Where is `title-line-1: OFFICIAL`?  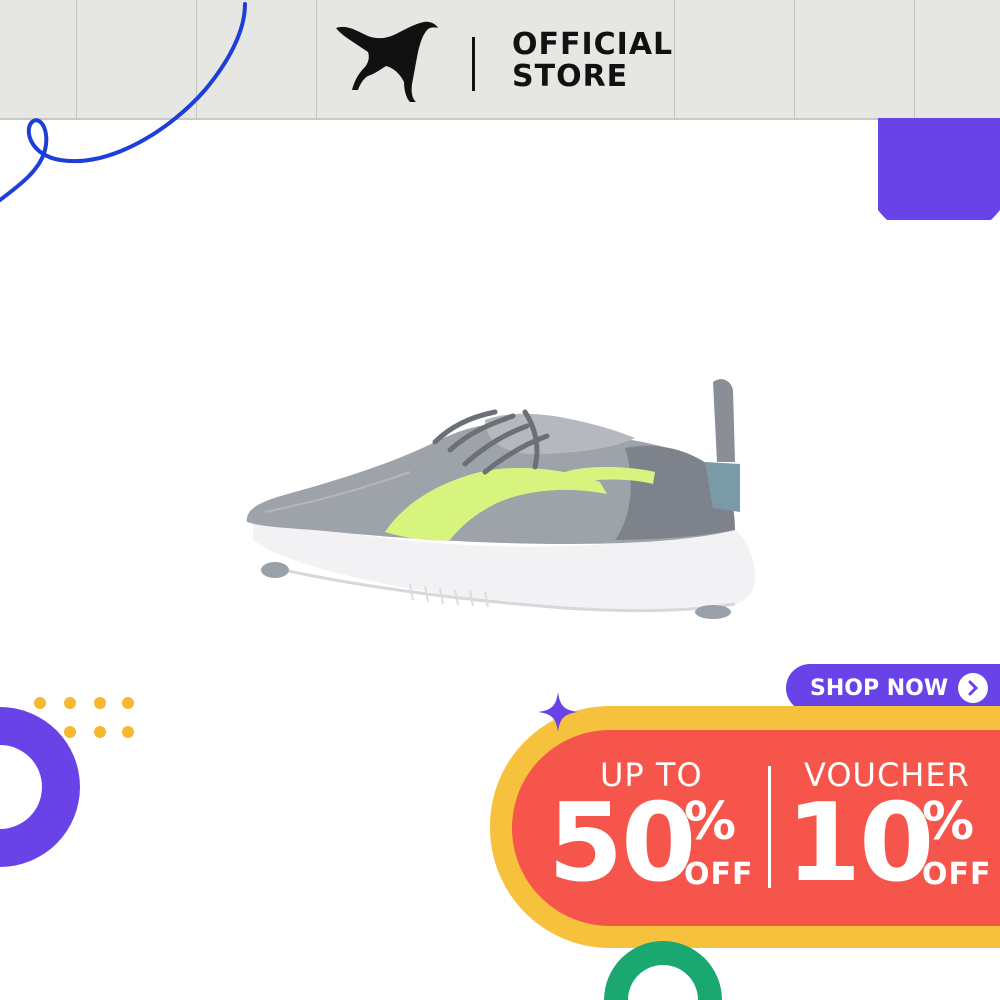
title-line-1: OFFICIAL is located at coordinates (593, 44).